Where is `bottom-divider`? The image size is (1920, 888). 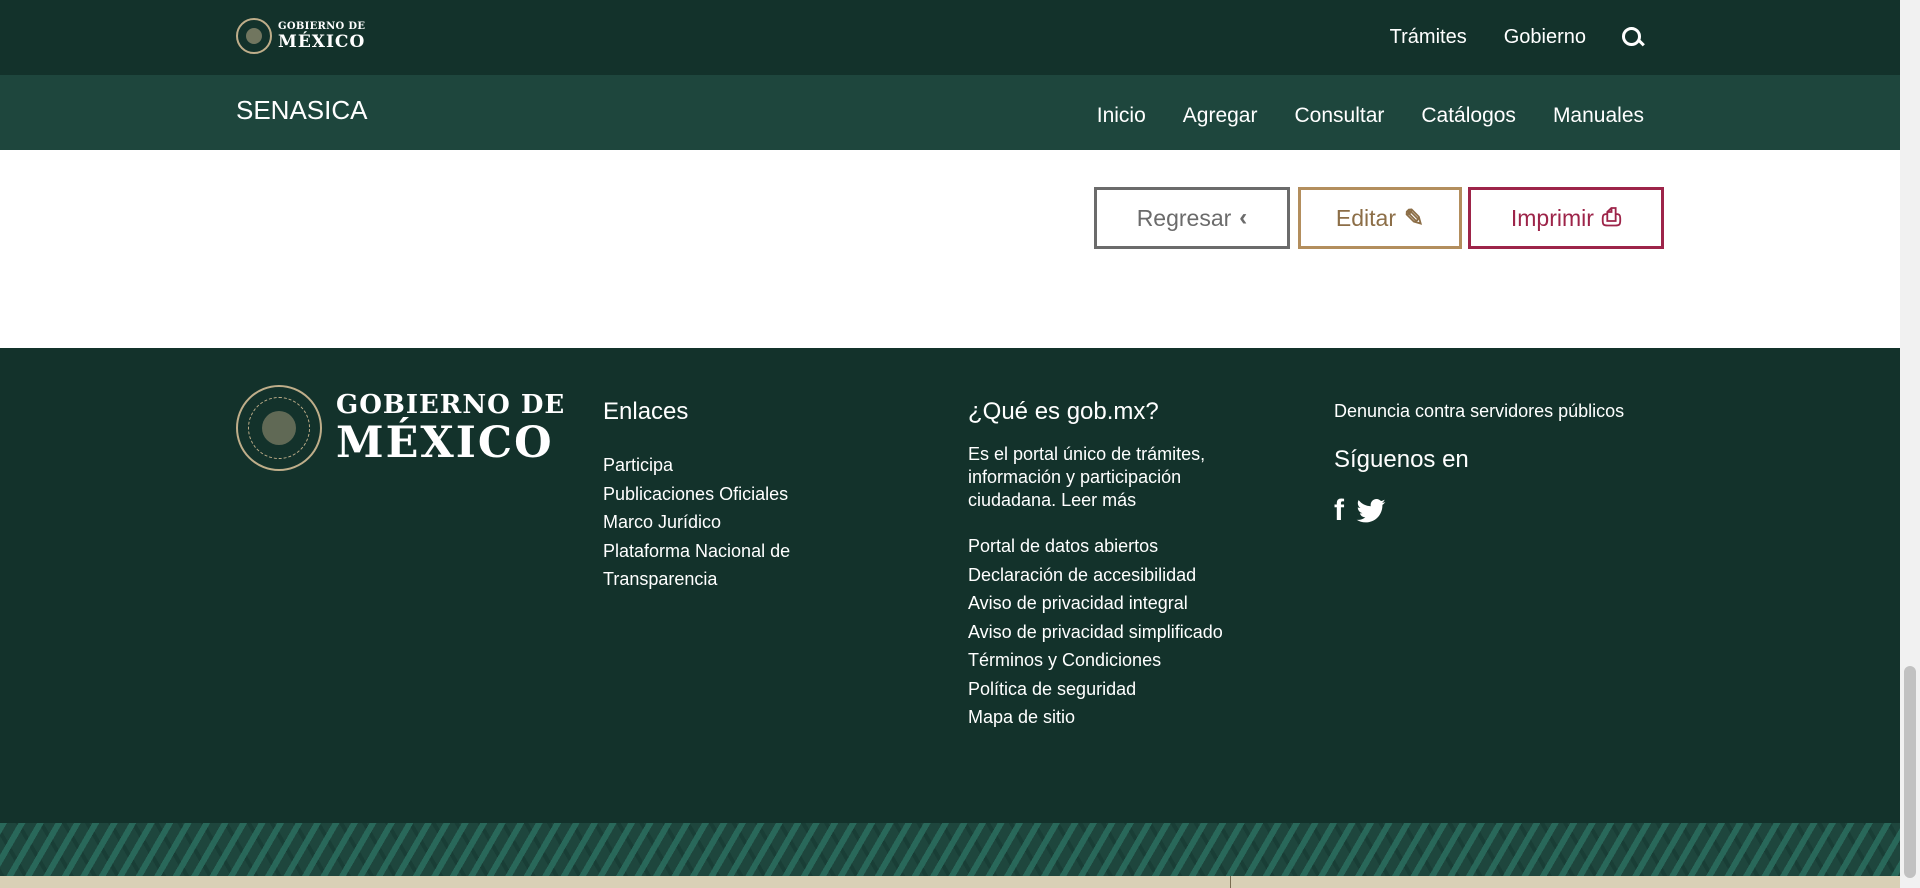
bottom-divider is located at coordinates (1230, 882).